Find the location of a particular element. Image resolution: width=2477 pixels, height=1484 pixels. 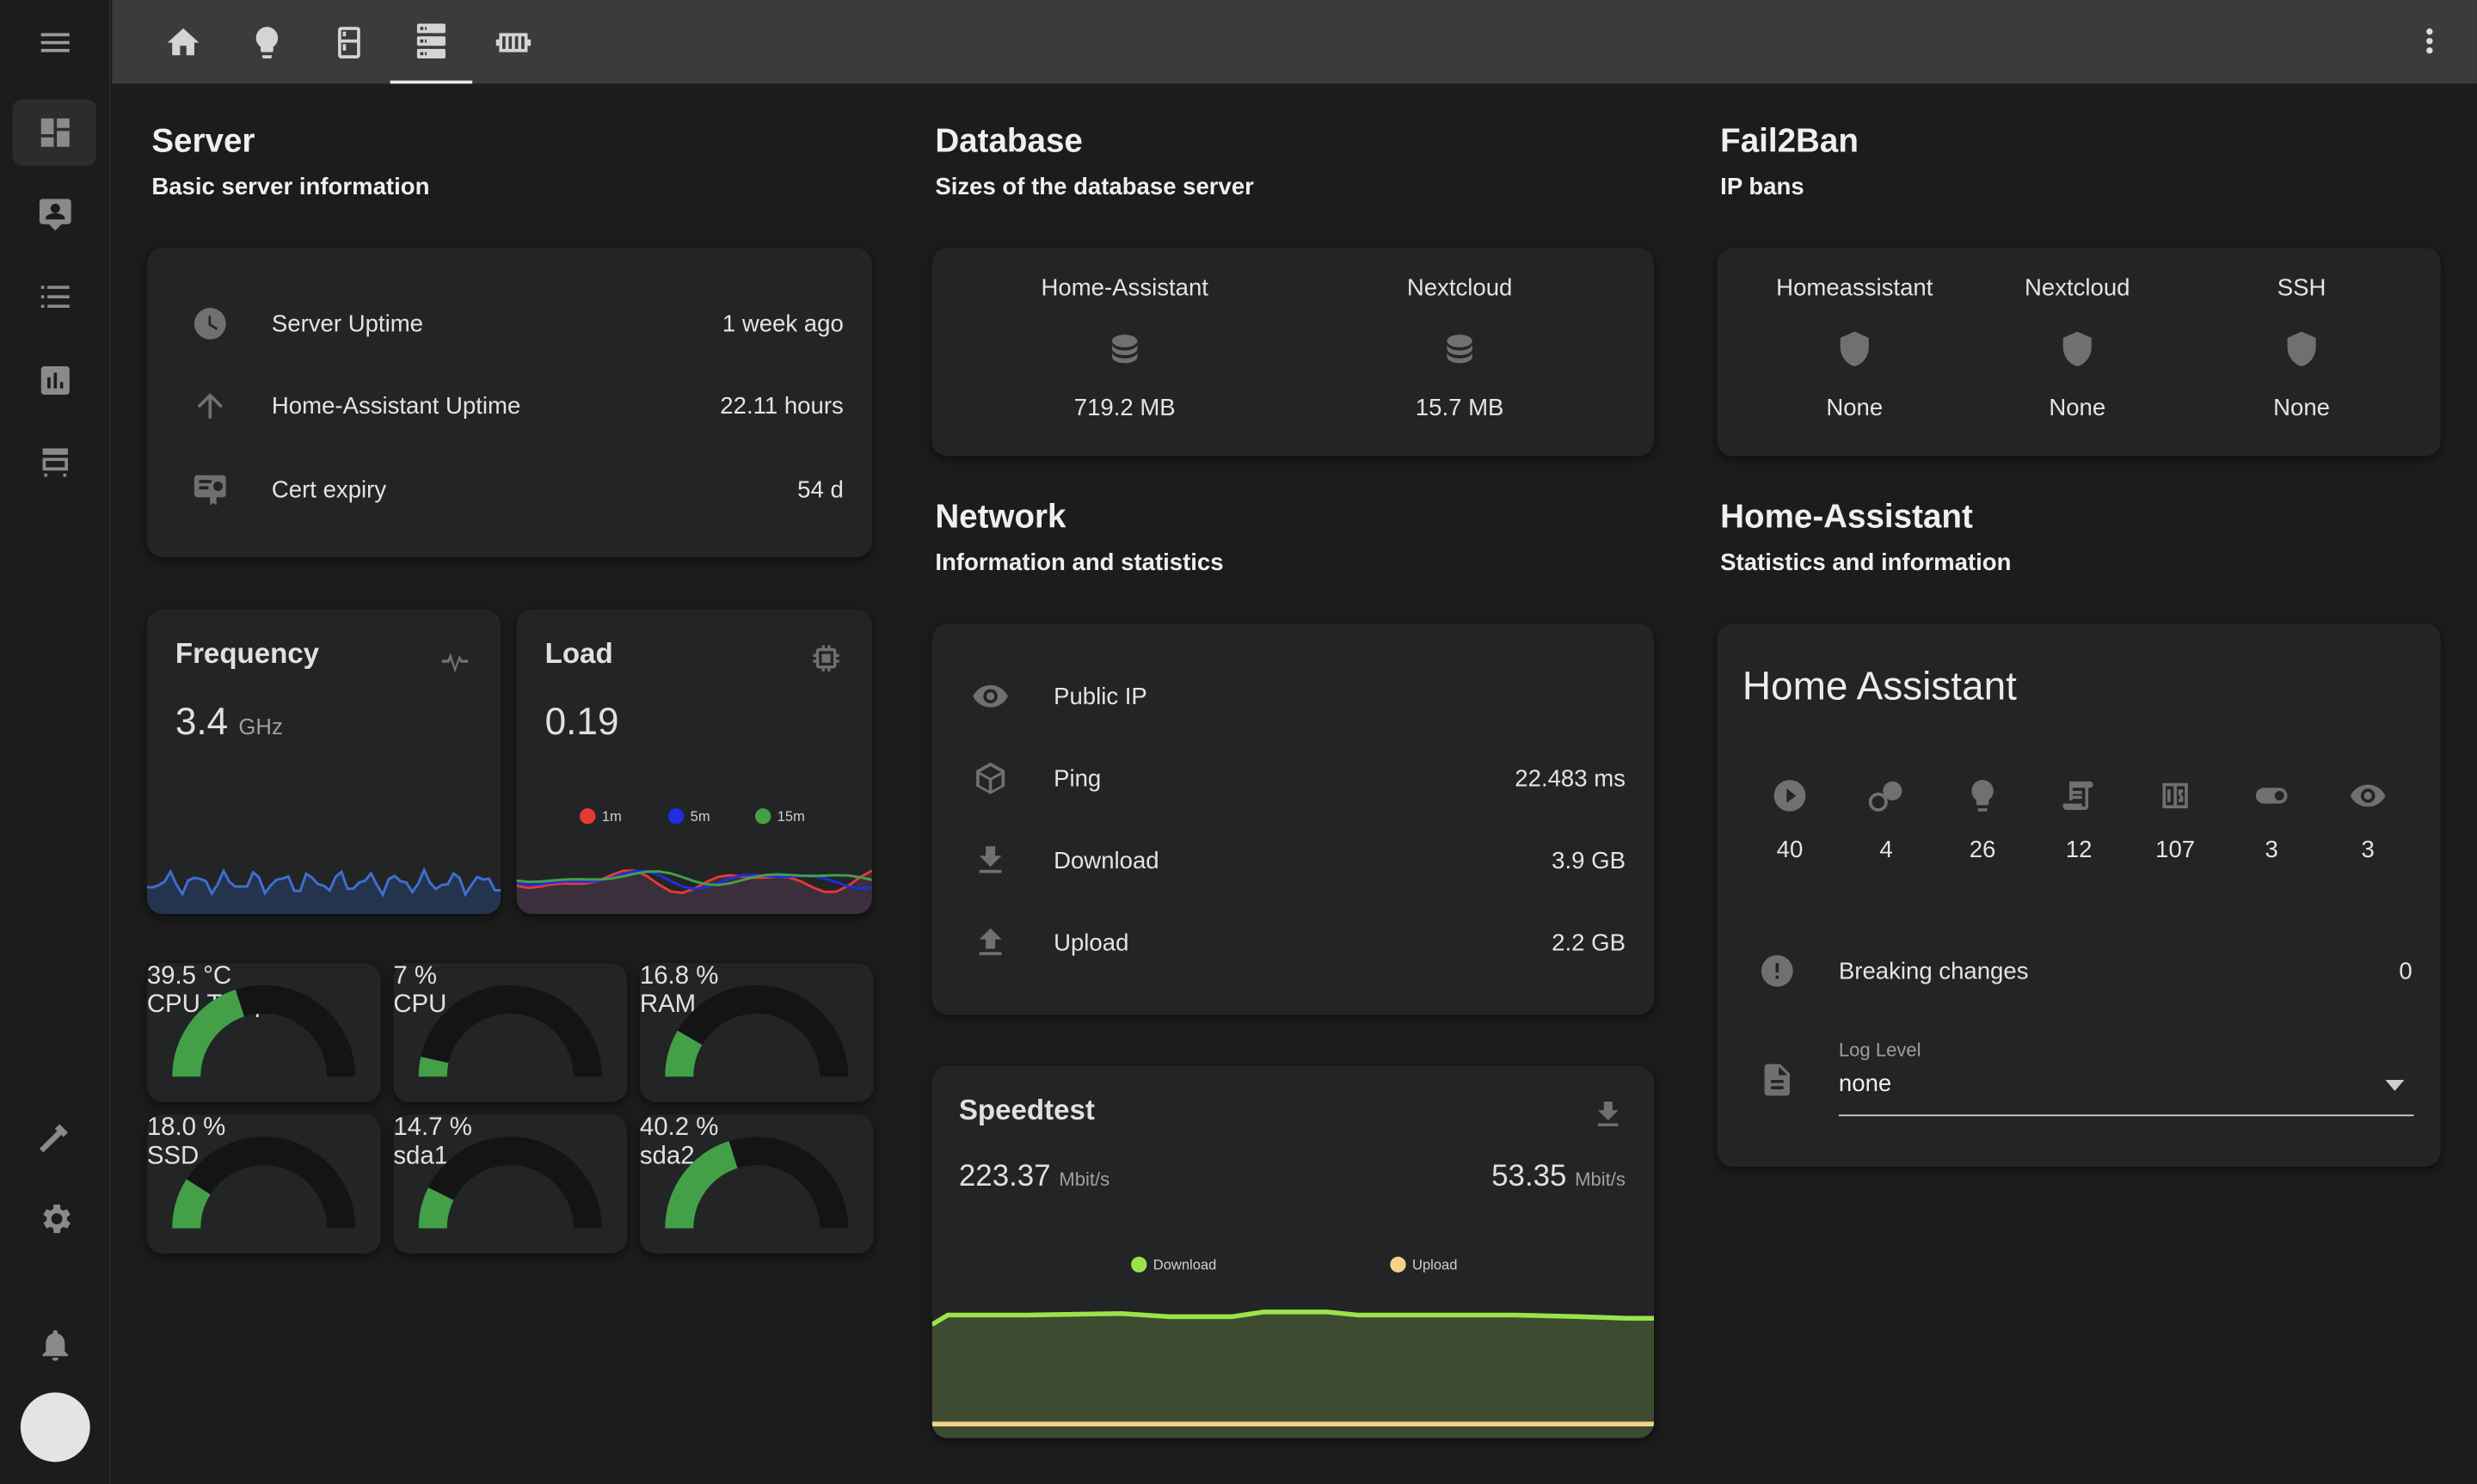

fail2ban-item-homeassistant: Homeassistant None is located at coordinates (1855, 347).